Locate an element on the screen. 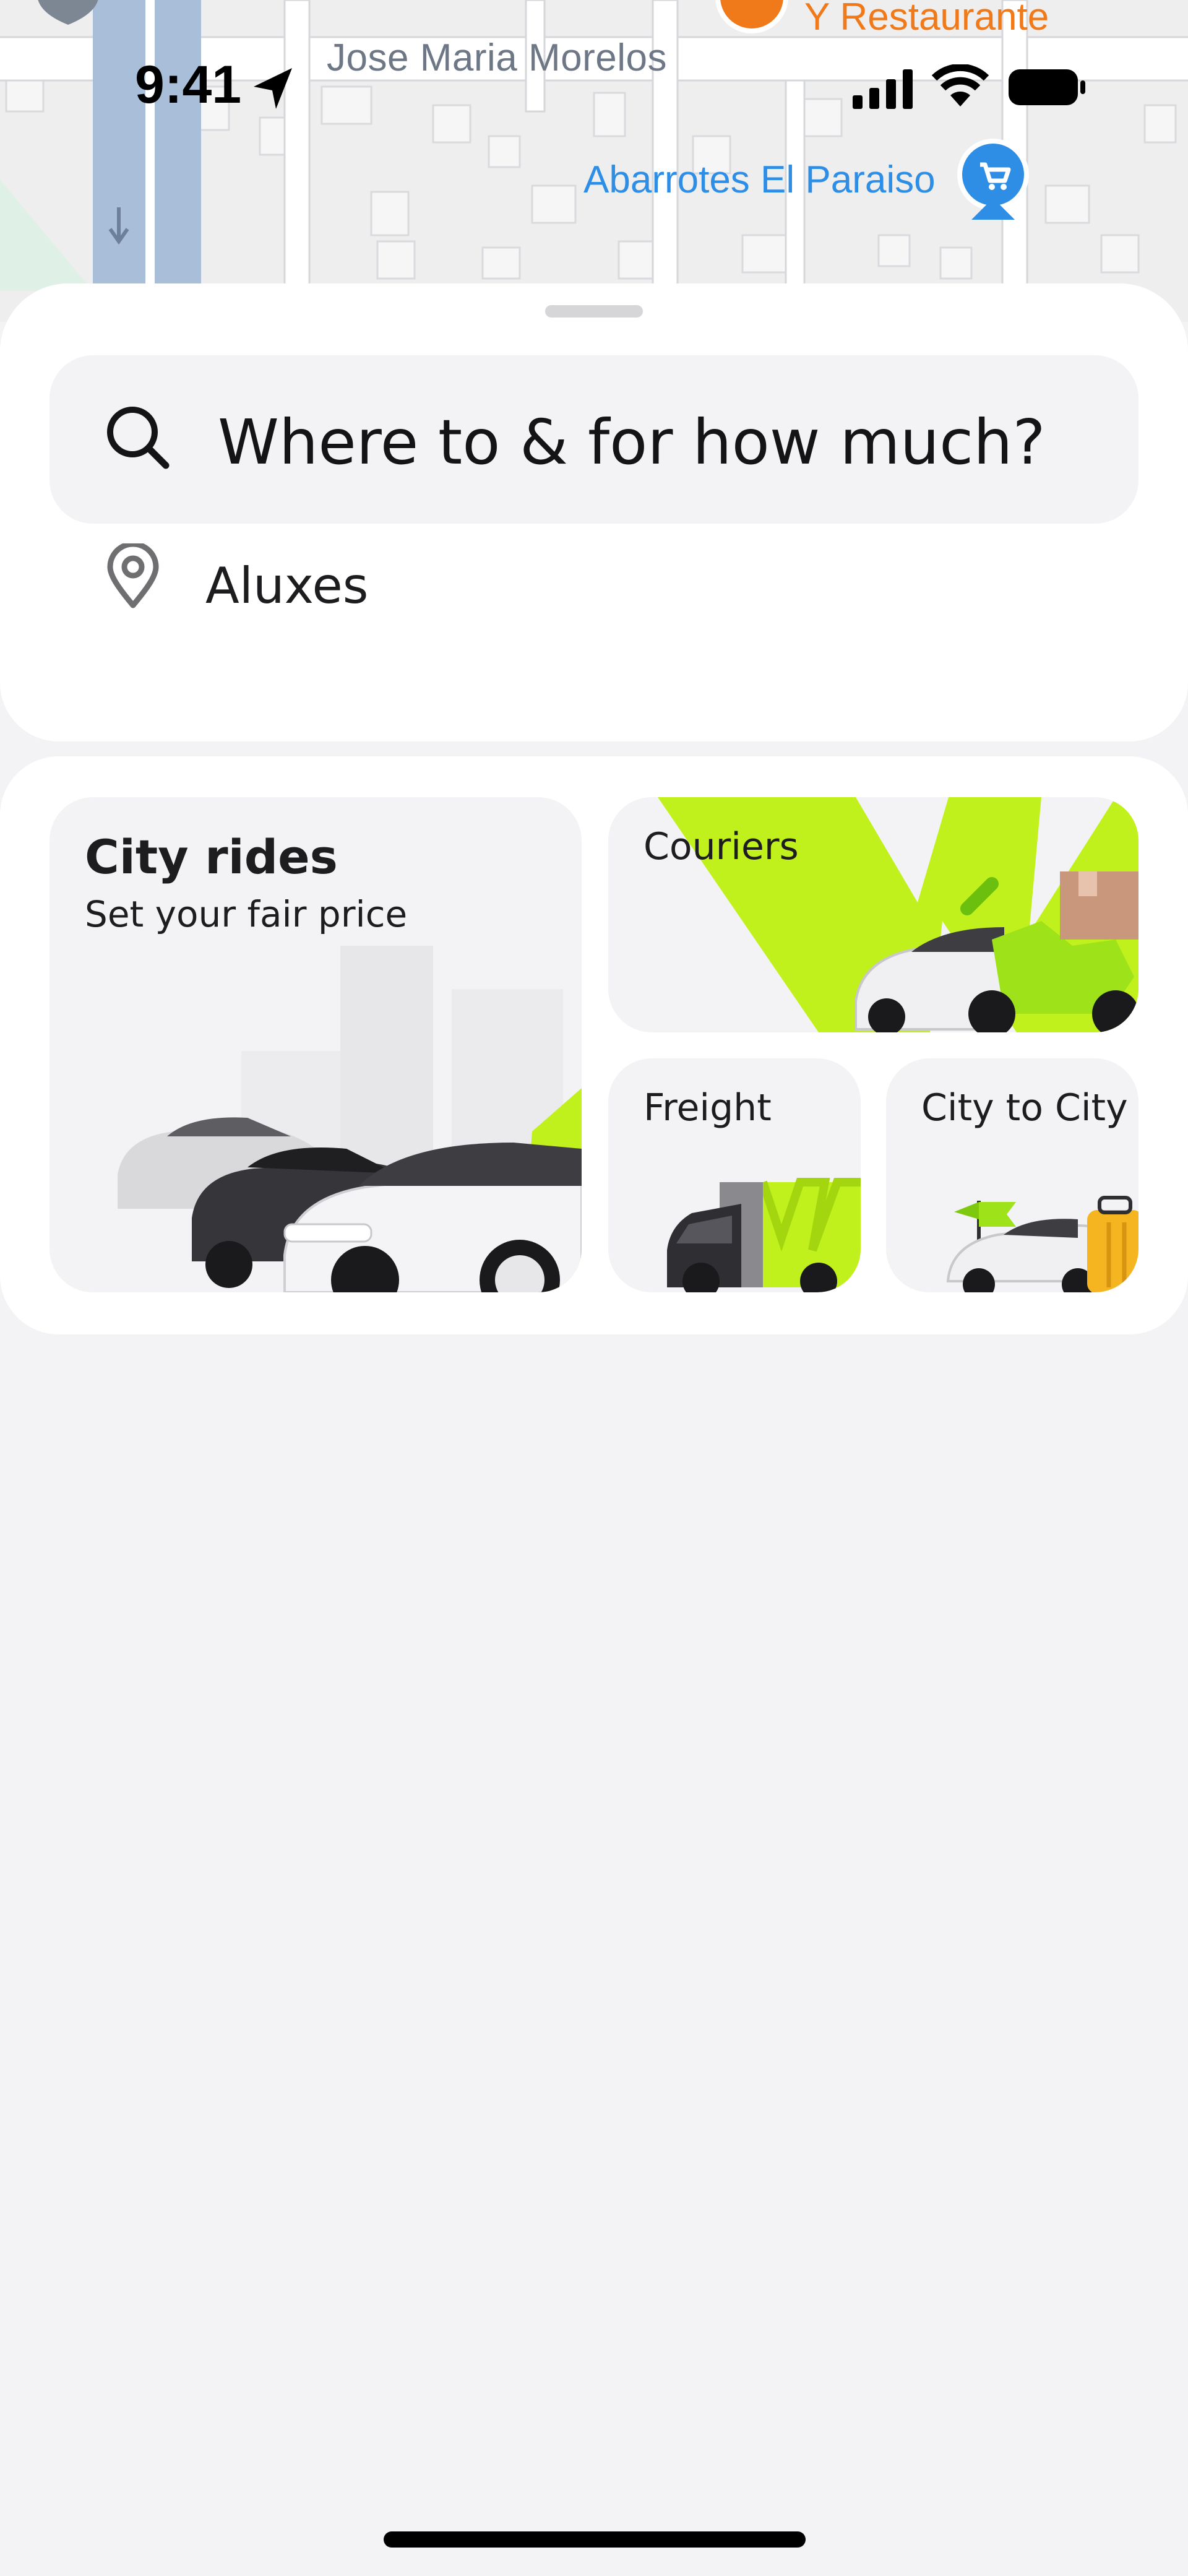  pin-icon is located at coordinates (133, 575).